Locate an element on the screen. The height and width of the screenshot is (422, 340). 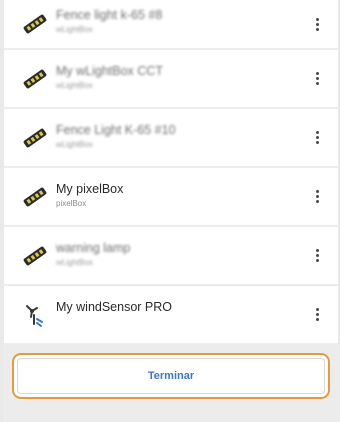
device-name: Fence light k-65 #8 is located at coordinates (109, 15).